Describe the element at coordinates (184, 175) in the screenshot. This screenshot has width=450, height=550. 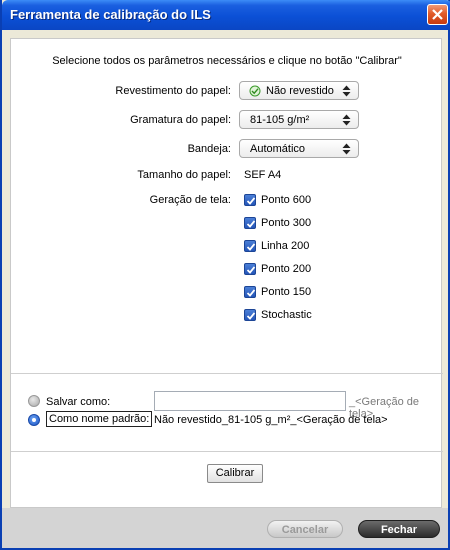
I see `paper-size-label: Tamanho do papel:` at that location.